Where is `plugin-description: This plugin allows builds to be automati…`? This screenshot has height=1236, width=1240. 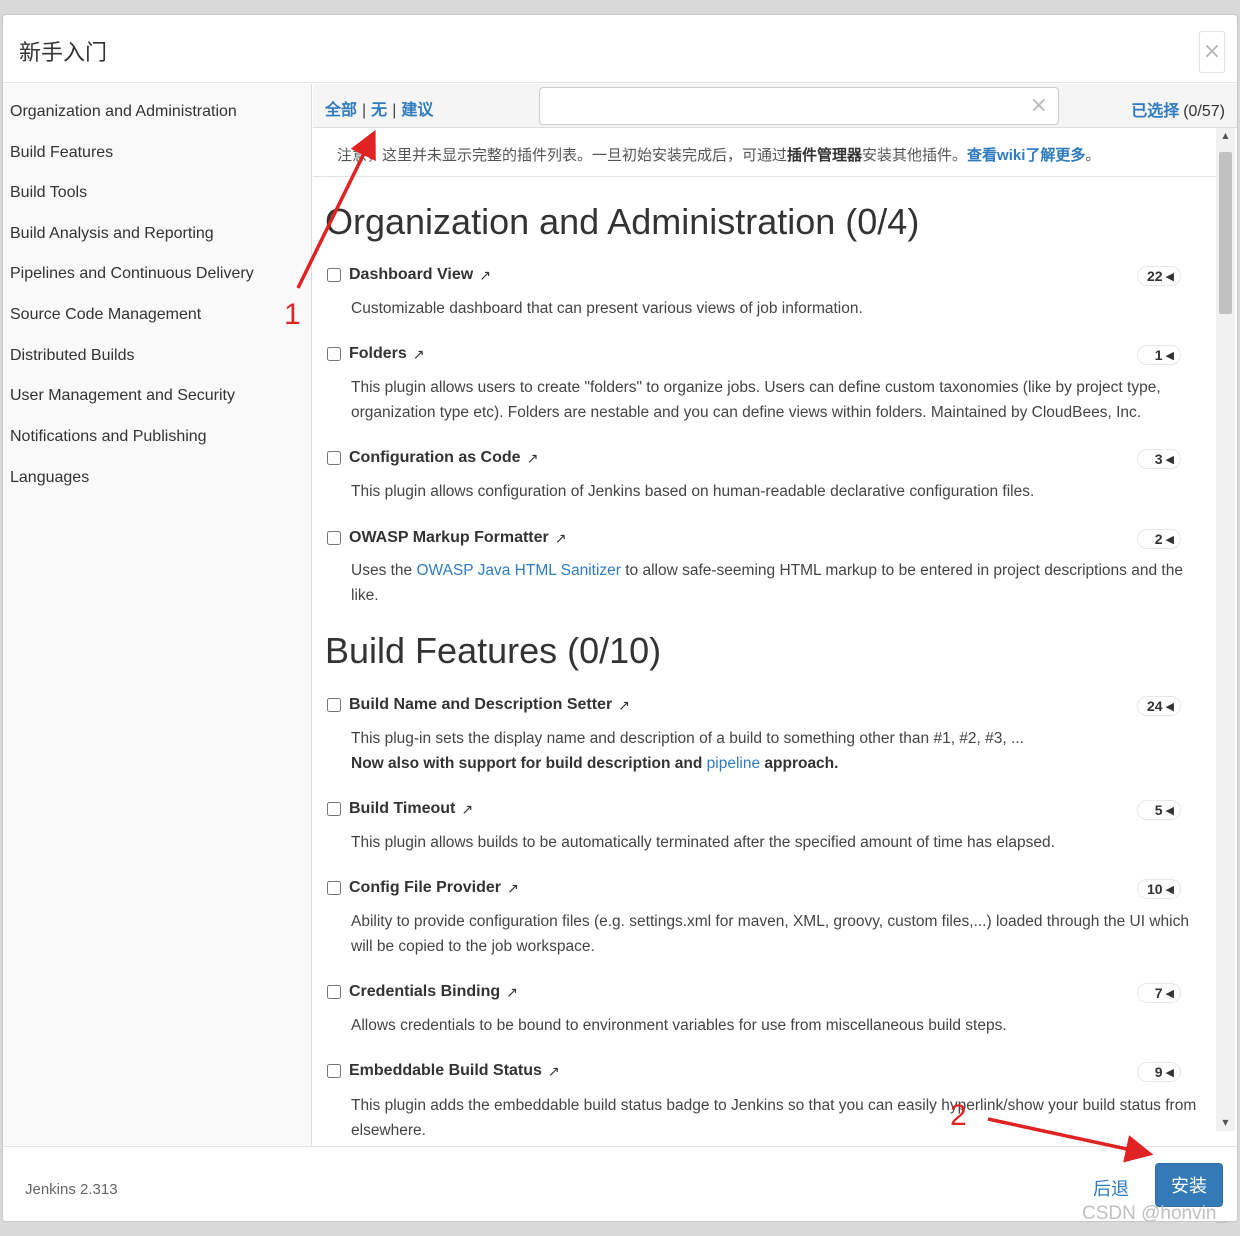 plugin-description: This plugin allows builds to be automati… is located at coordinates (703, 842).